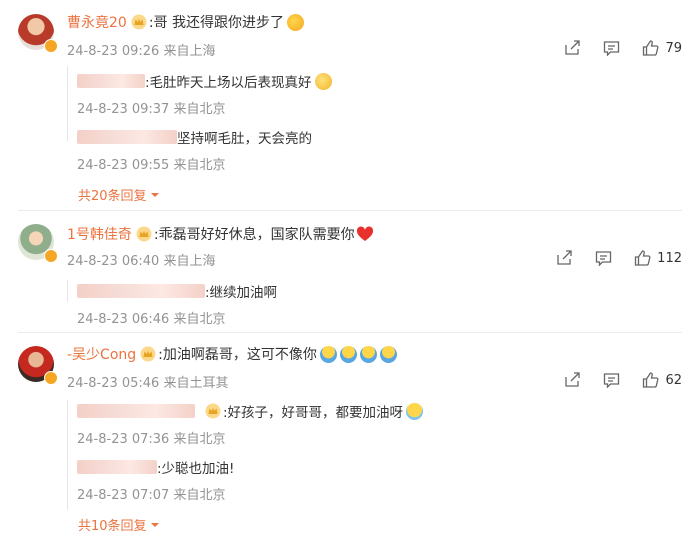 The image size is (700, 546). Describe the element at coordinates (254, 235) in the screenshot. I see `comment-text: :乖磊哥好好休息，国家队需要你` at that location.